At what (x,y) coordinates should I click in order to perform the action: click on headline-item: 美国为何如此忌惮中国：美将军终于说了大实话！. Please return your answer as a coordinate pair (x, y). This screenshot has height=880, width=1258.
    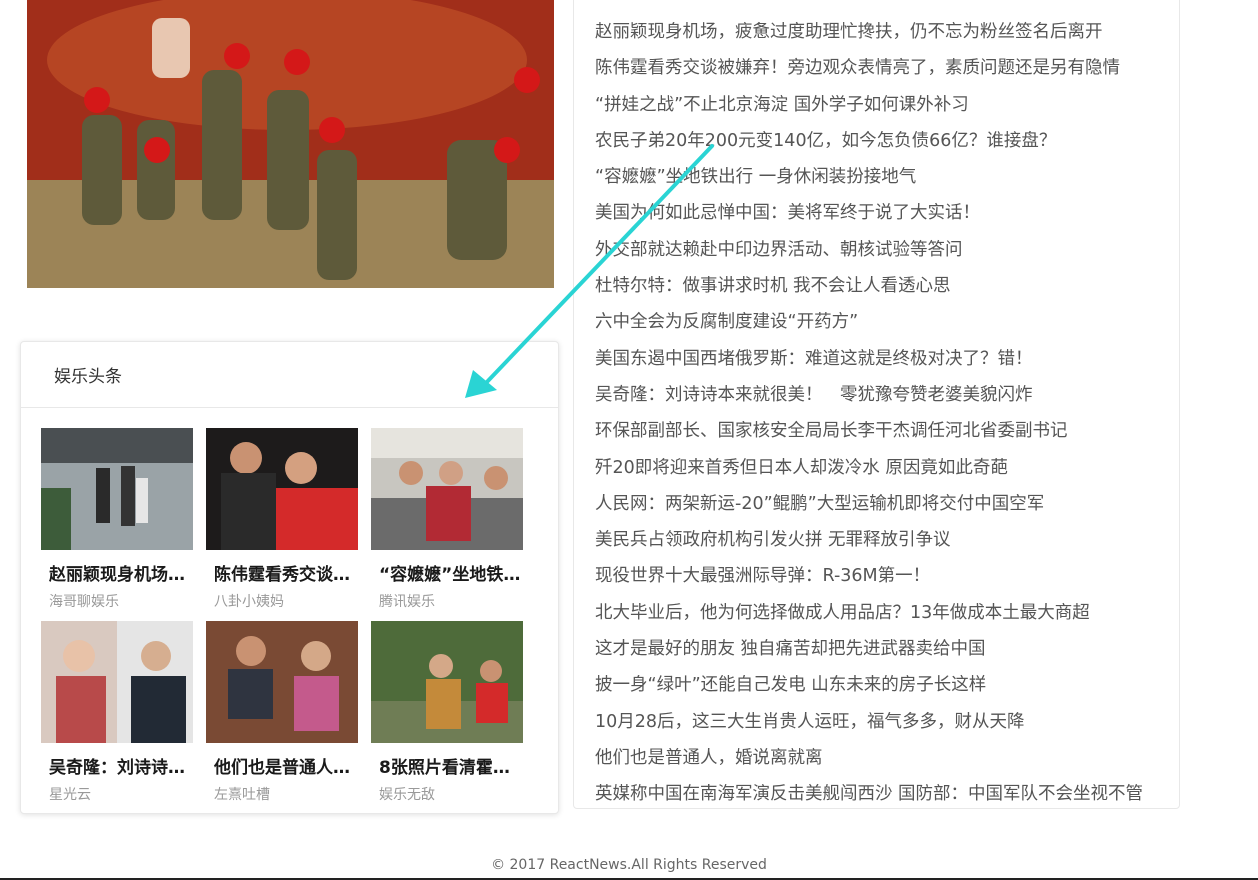
    Looking at the image, I should click on (880, 213).